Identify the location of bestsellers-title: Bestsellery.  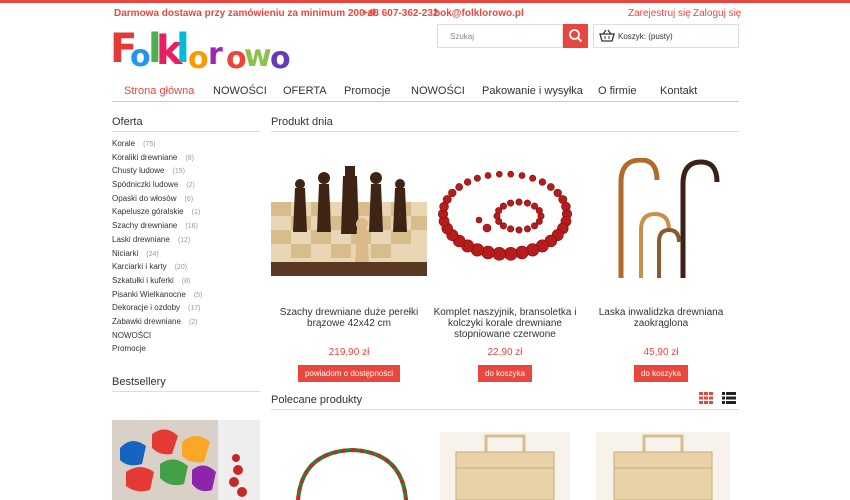
(186, 384).